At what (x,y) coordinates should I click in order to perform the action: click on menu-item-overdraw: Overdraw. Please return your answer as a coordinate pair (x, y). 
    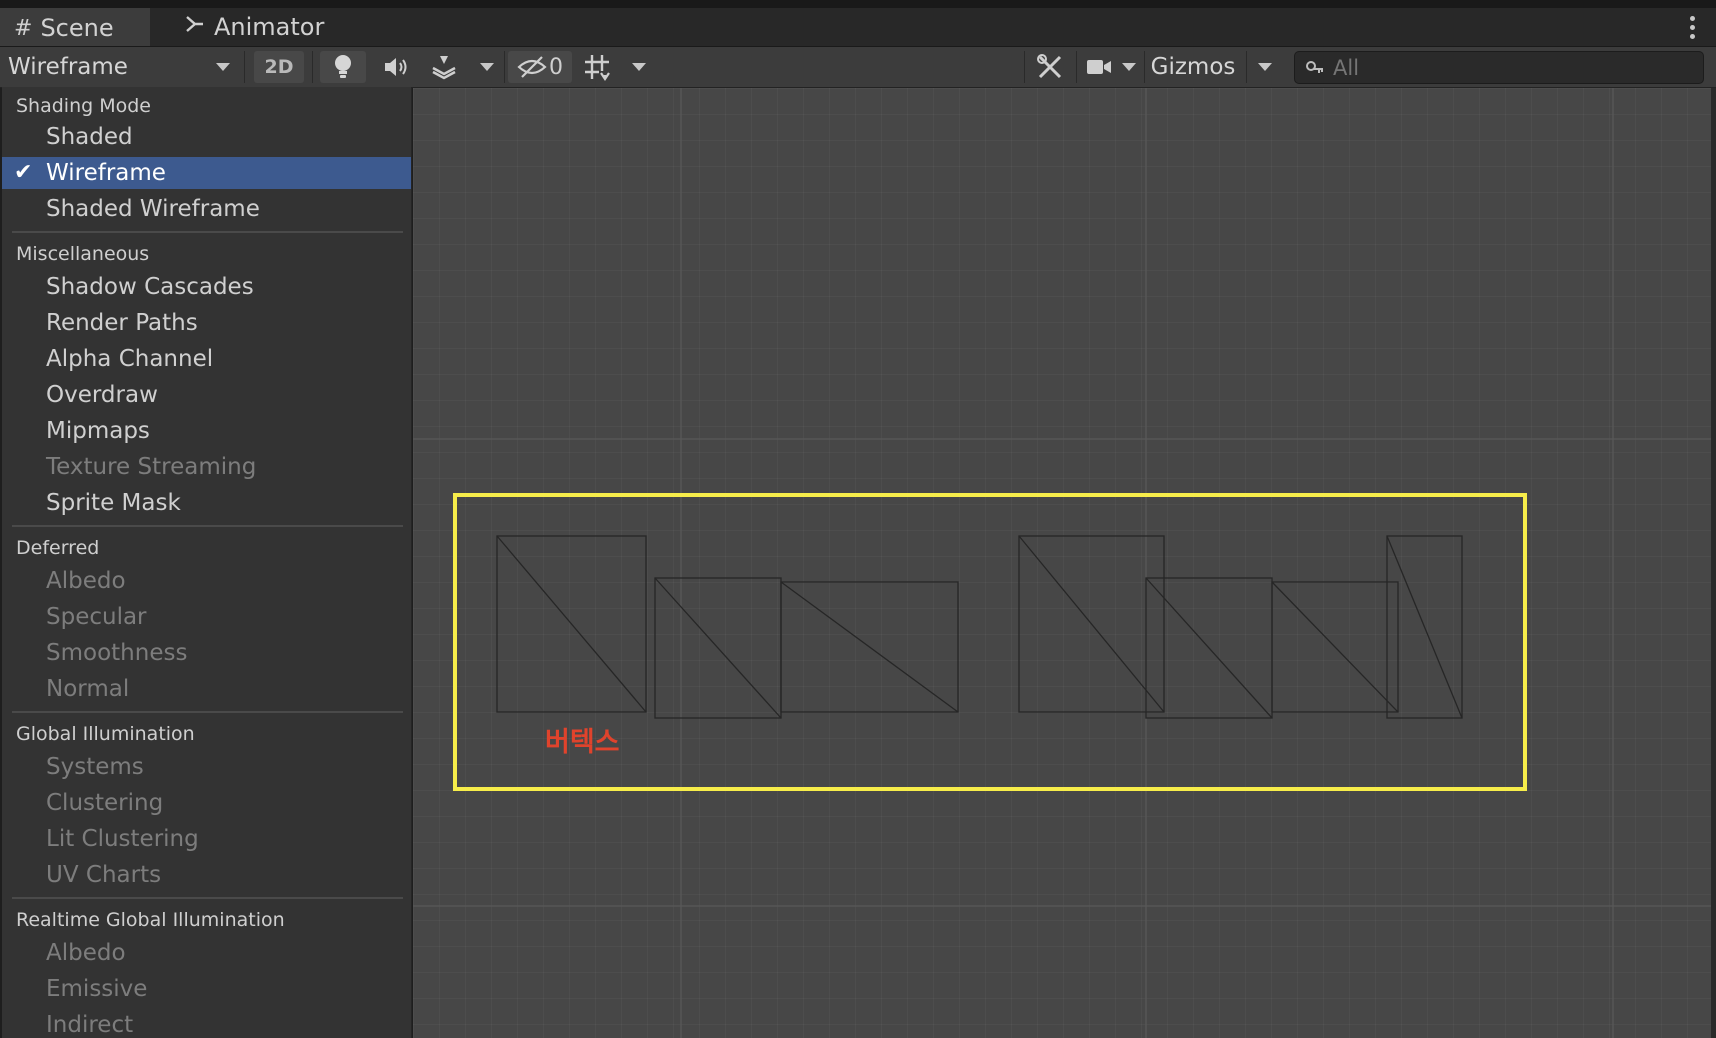
    Looking at the image, I should click on (206, 395).